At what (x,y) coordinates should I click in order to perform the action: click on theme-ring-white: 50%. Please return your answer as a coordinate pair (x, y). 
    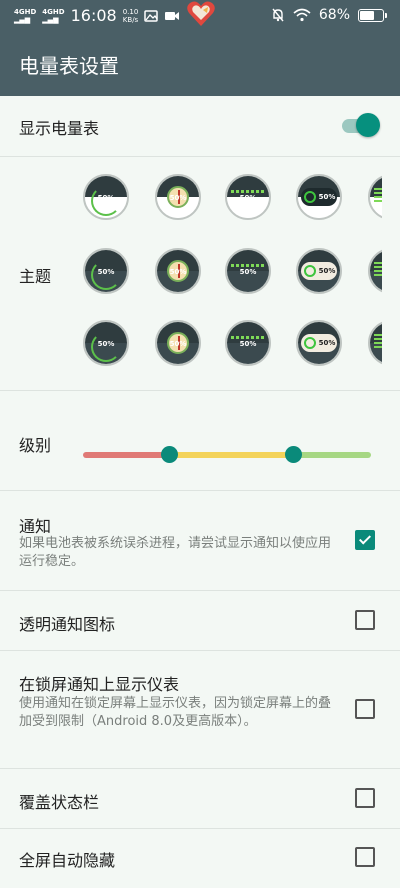
    Looking at the image, I should click on (319, 197).